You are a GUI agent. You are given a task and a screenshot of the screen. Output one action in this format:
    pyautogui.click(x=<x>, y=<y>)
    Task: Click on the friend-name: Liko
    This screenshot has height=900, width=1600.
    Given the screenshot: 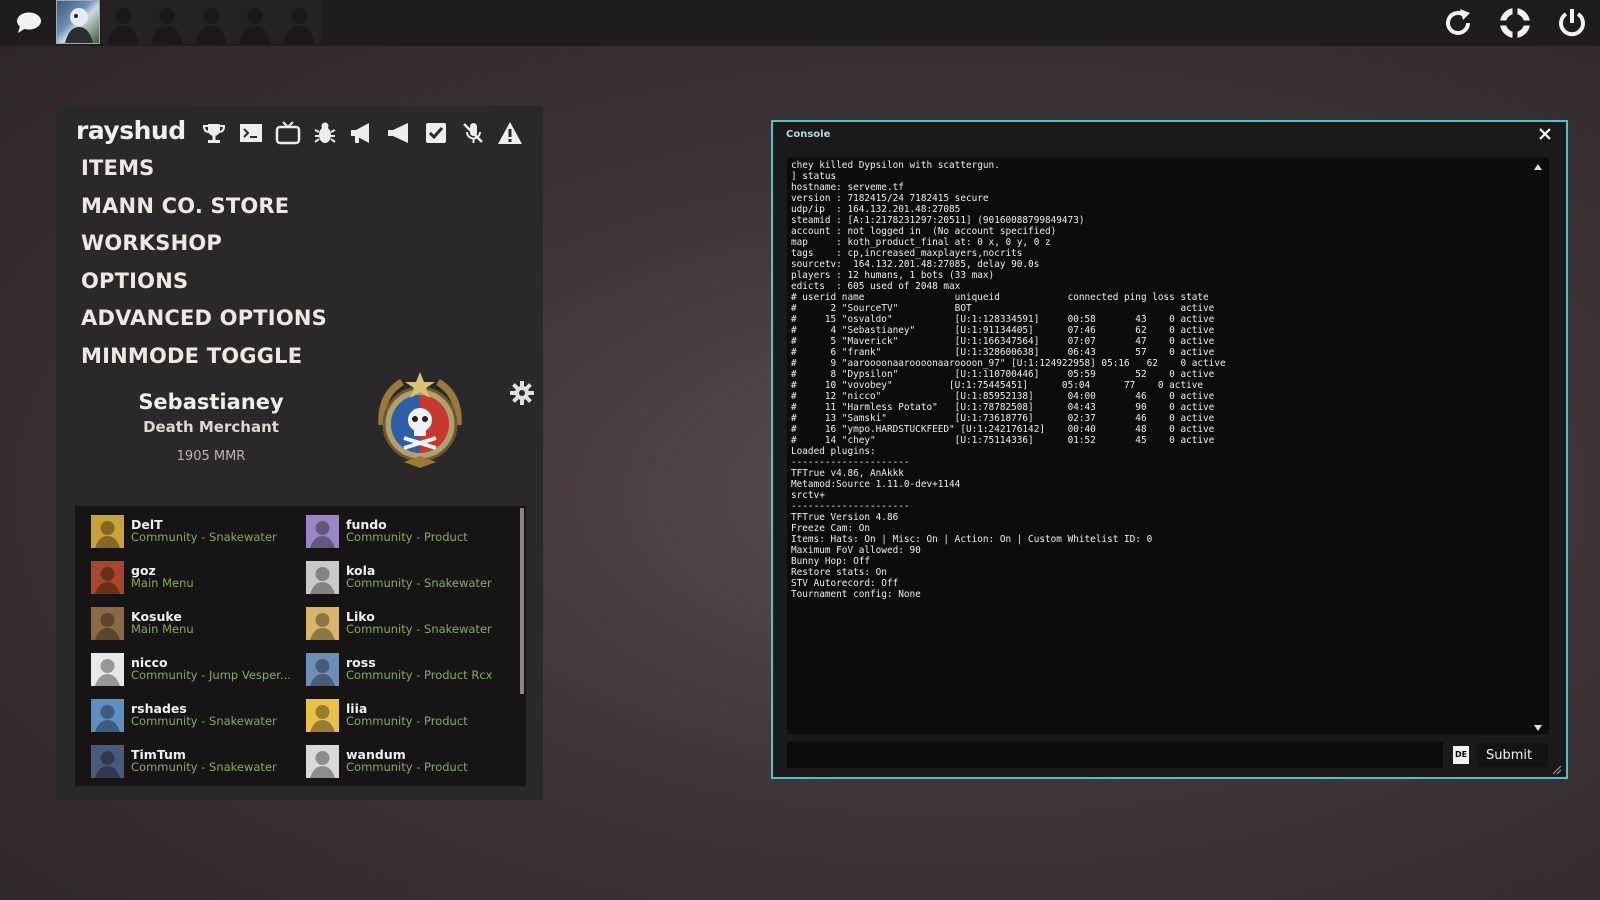 What is the action you would take?
    pyautogui.click(x=360, y=617)
    